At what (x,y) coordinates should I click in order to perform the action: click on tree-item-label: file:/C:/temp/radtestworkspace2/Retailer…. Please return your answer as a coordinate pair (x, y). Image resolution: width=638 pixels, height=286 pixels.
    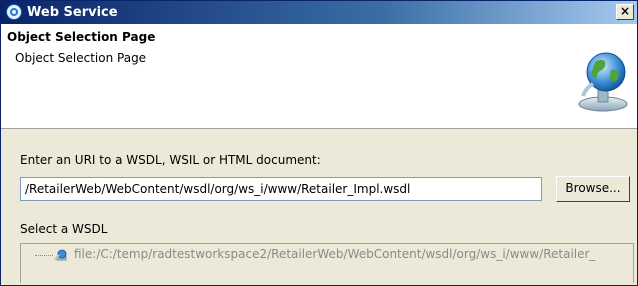
    Looking at the image, I should click on (335, 254).